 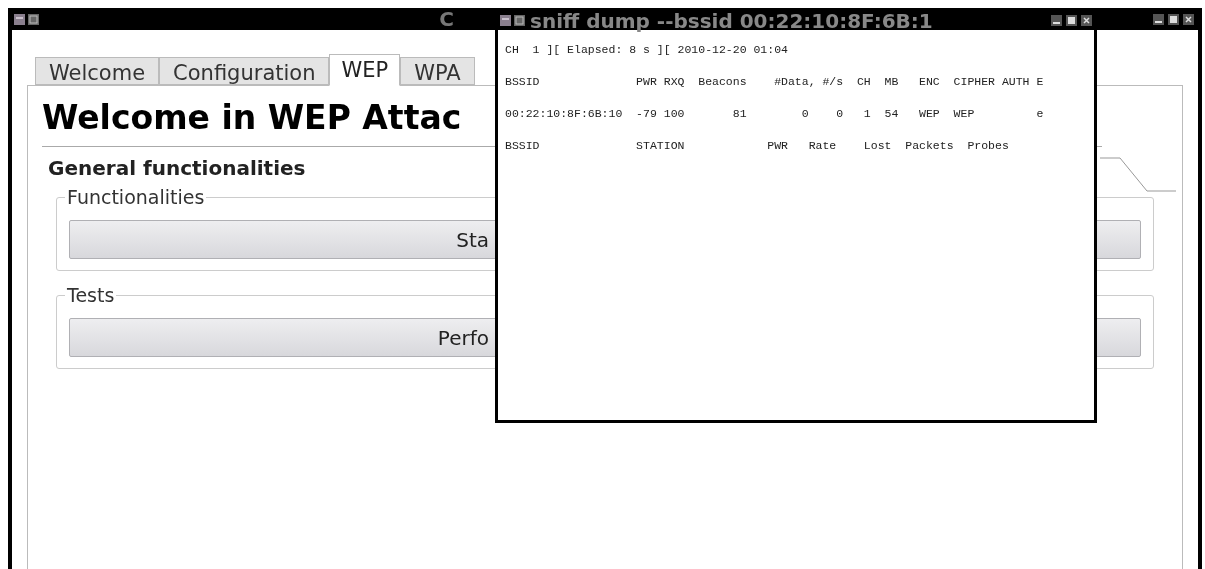 I want to click on close-icon, so click(x=1188, y=19).